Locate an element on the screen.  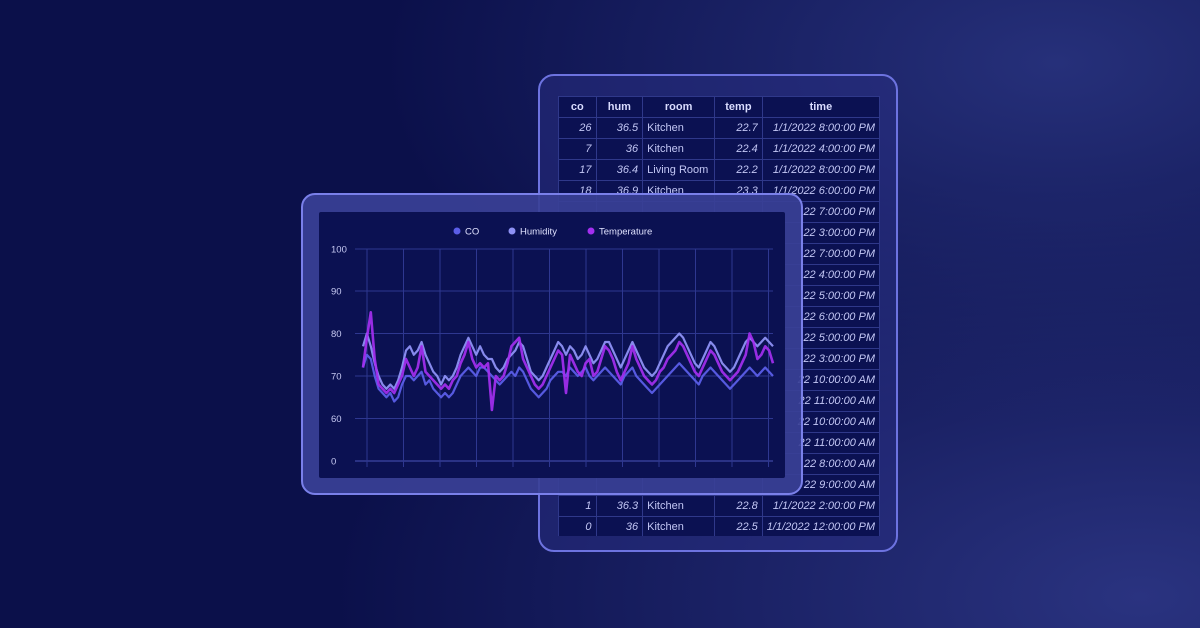
cell-co: 1 is located at coordinates (577, 506).